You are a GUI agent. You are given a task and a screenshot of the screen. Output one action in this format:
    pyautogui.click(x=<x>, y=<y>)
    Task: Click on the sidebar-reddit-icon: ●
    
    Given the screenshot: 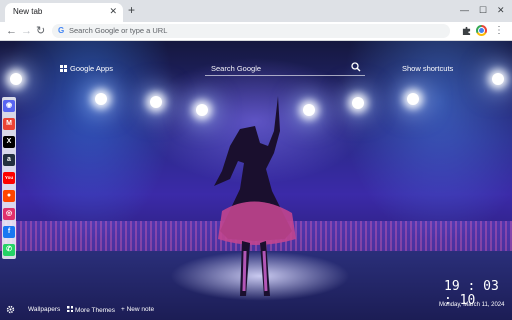 What is the action you would take?
    pyautogui.click(x=9, y=196)
    